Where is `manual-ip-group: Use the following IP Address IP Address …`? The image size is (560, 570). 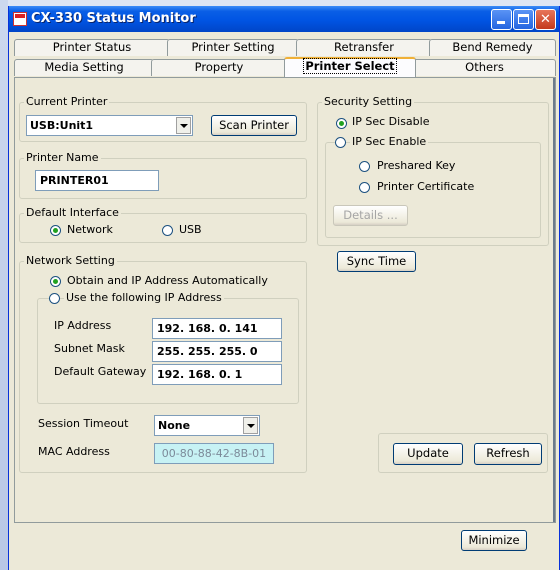 manual-ip-group: Use the following IP Address IP Address … is located at coordinates (168, 347).